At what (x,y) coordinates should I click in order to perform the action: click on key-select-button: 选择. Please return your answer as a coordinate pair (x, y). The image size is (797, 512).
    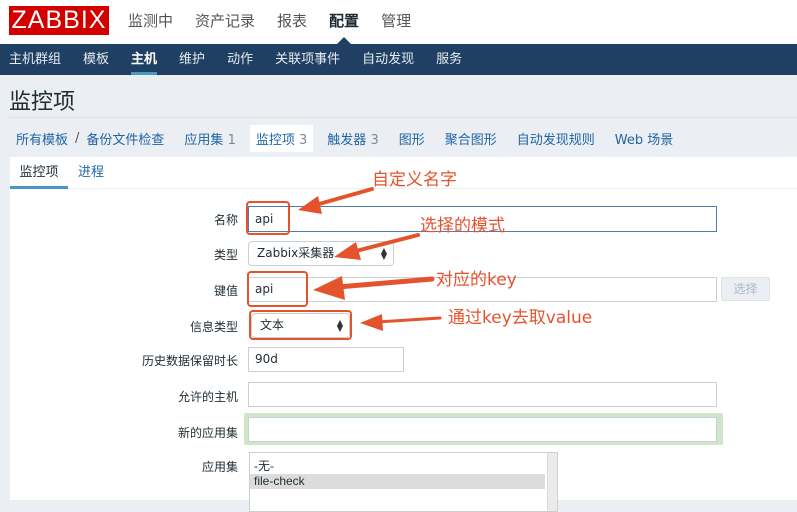
    Looking at the image, I should click on (745, 289).